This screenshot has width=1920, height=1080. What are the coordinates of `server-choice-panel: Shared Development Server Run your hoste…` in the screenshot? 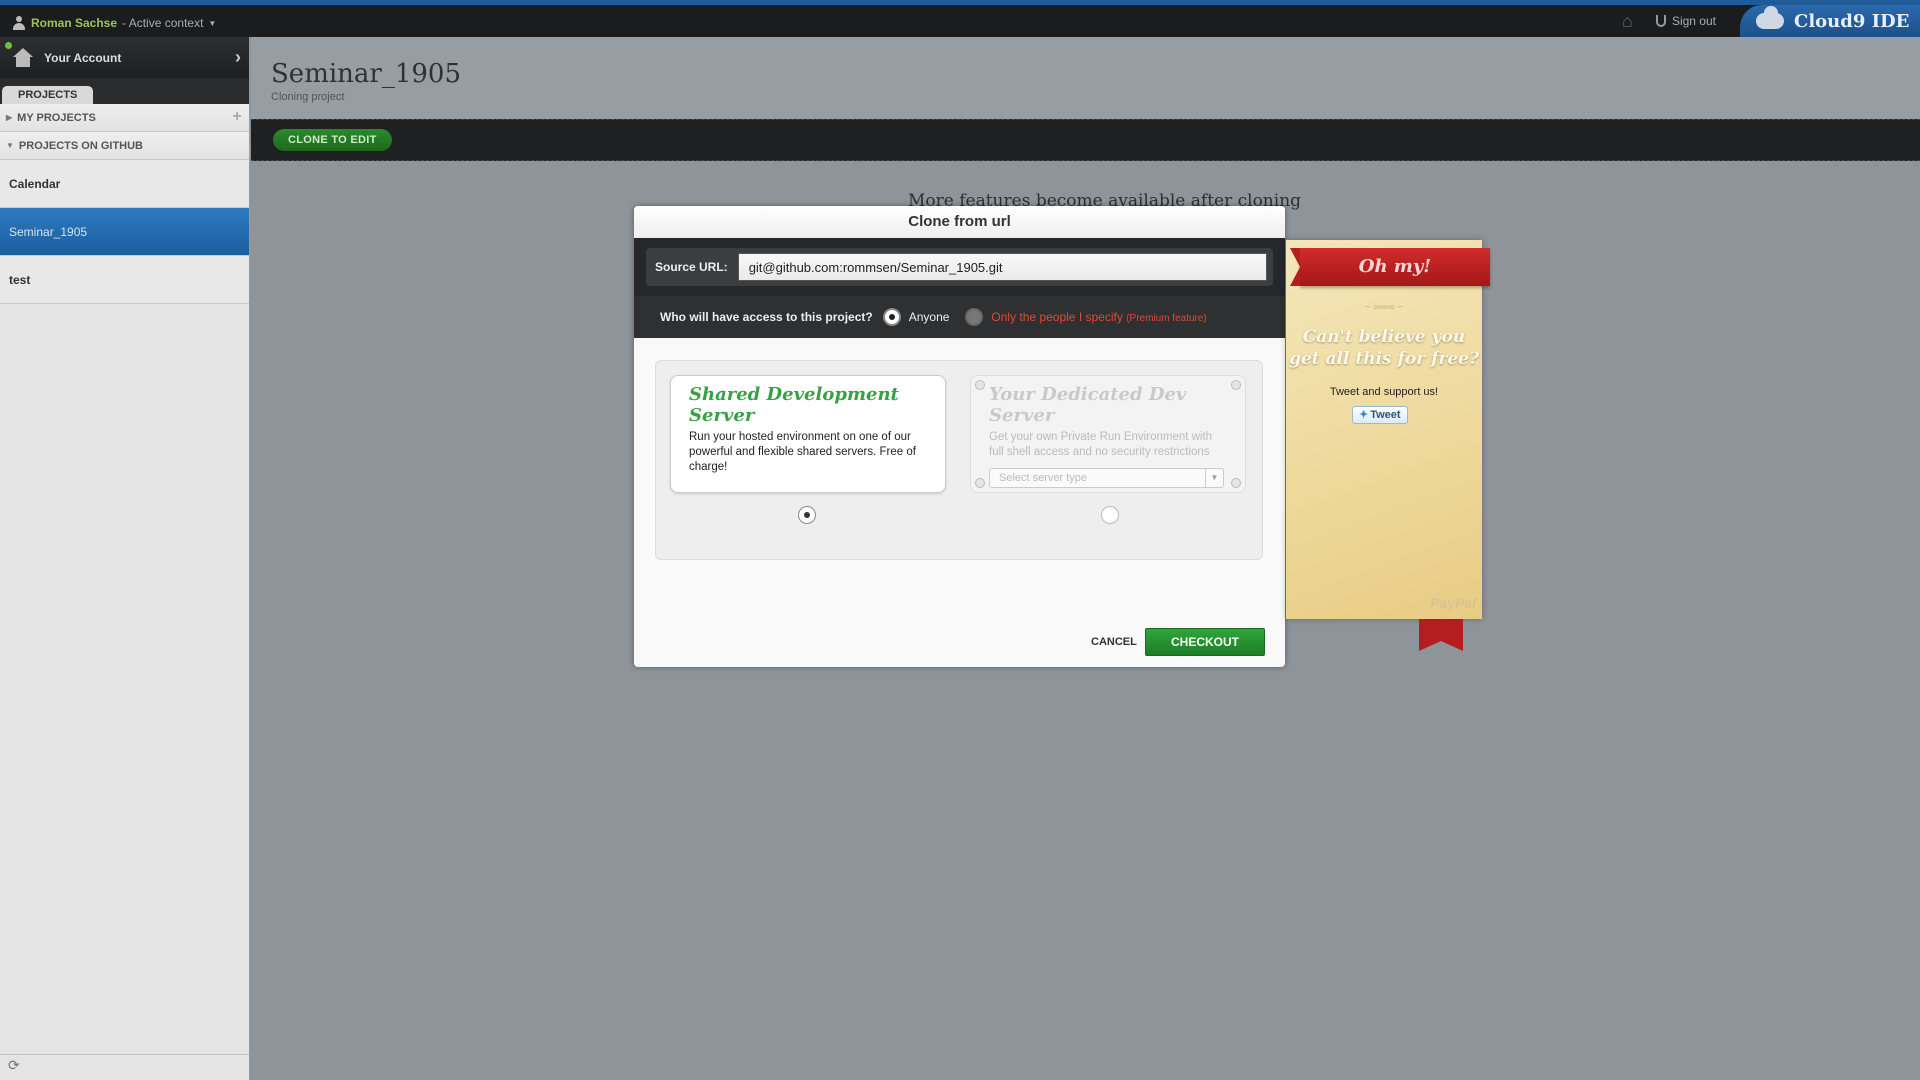 It's located at (959, 460).